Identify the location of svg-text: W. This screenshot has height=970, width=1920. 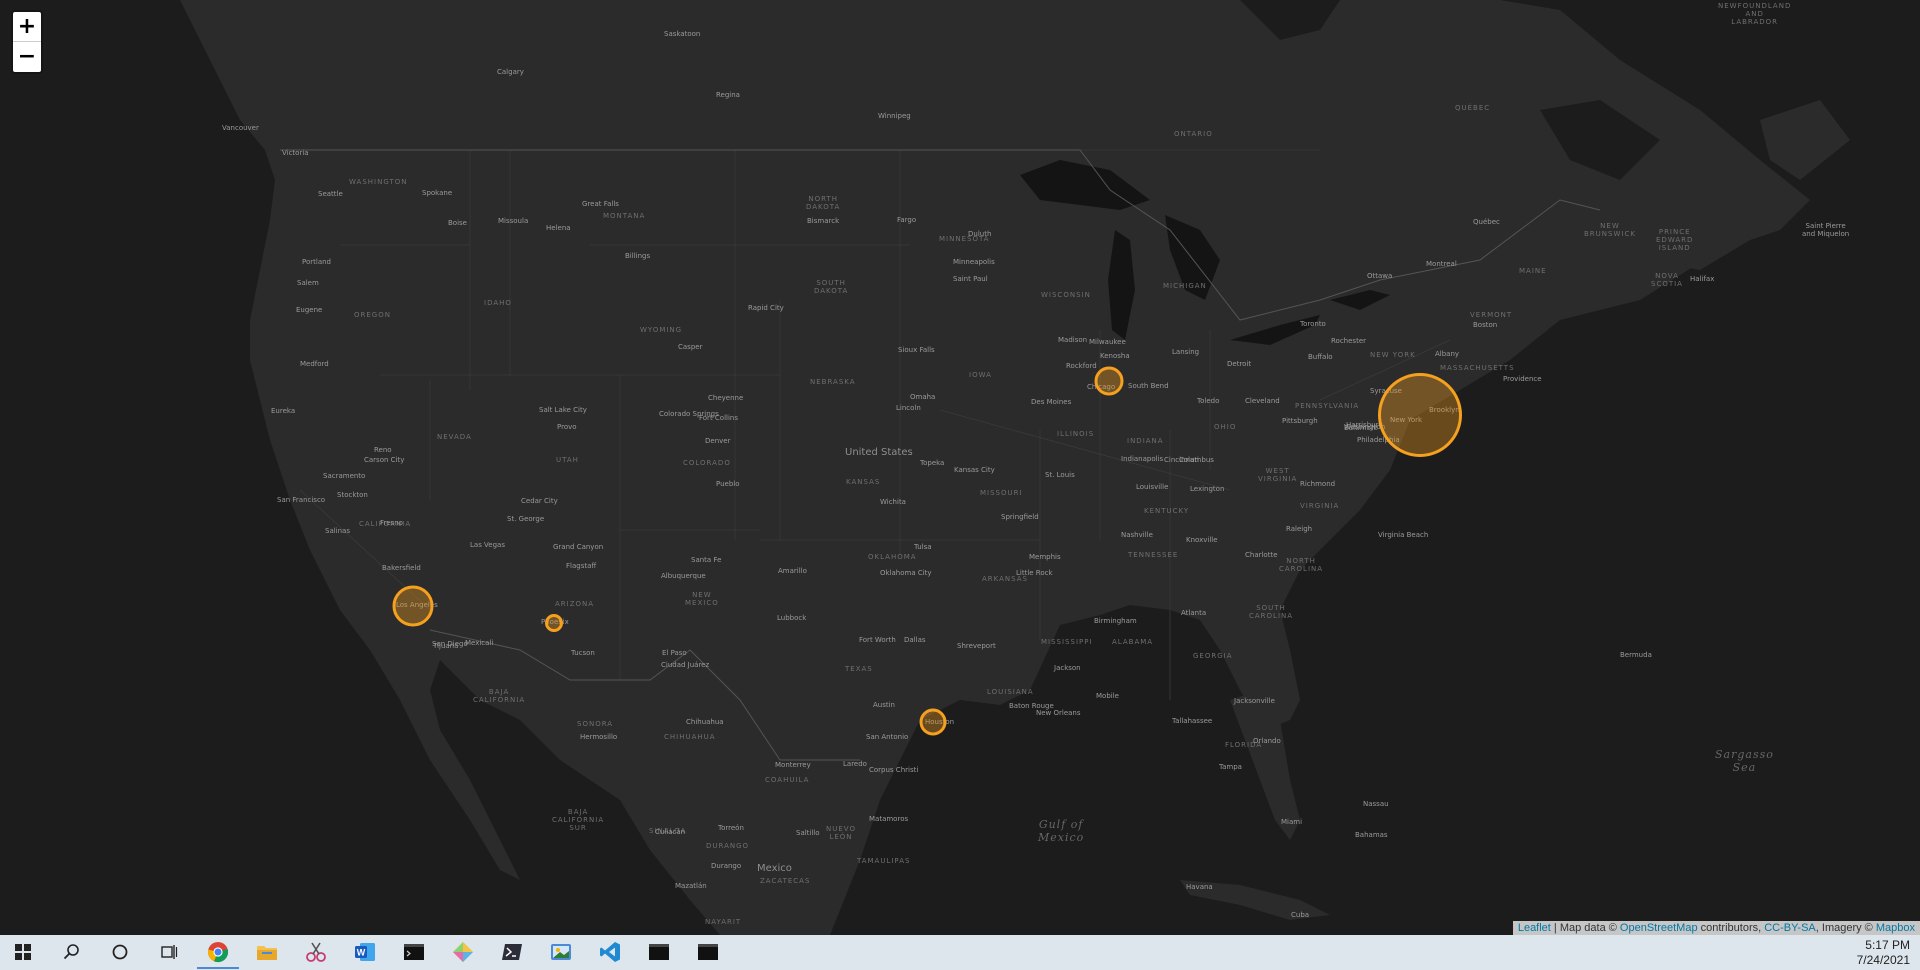
(361, 953).